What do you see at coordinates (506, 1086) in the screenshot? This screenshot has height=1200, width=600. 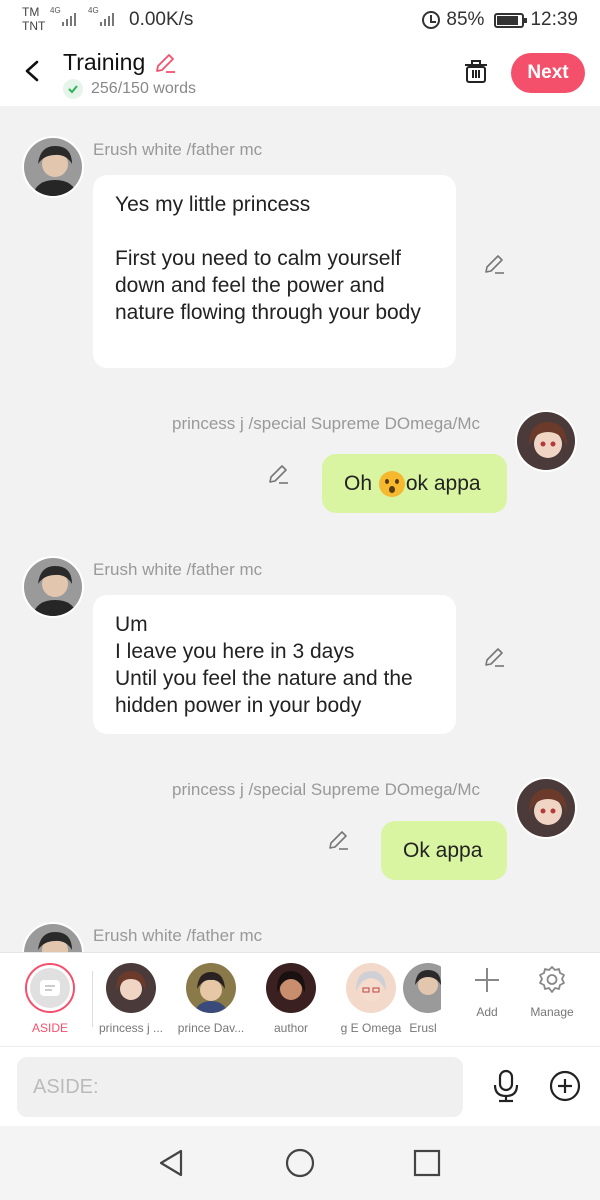 I see `microphone-icon` at bounding box center [506, 1086].